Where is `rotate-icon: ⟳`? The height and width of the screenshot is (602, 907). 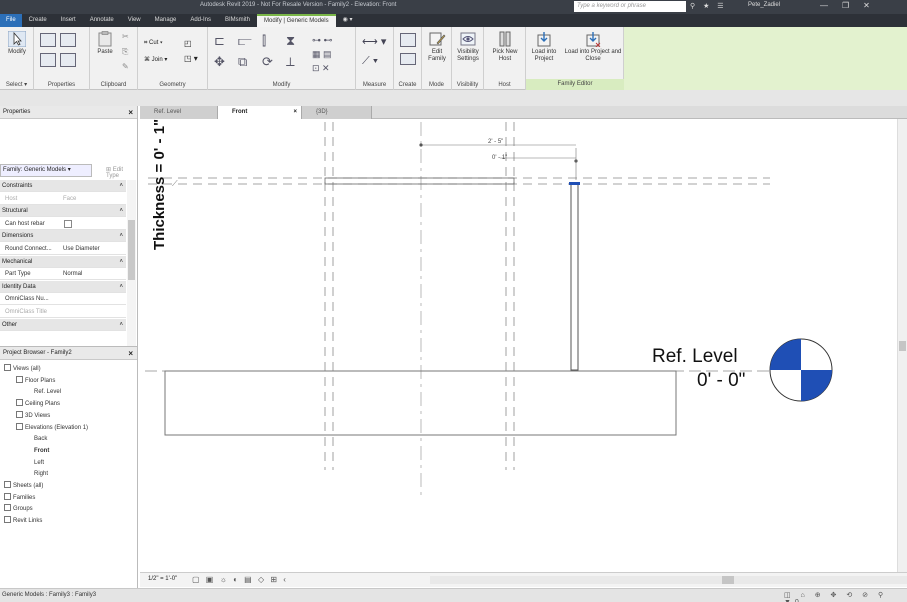
rotate-icon: ⟳ is located at coordinates (267, 62).